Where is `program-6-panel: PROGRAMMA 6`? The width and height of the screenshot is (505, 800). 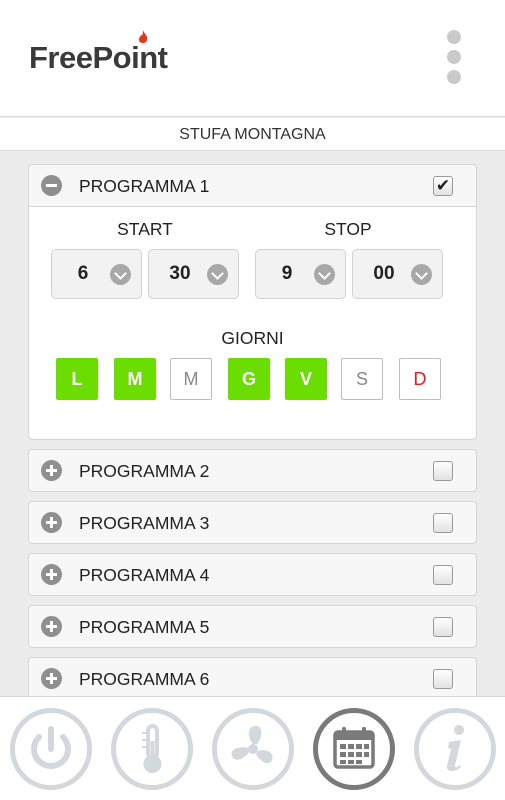 program-6-panel: PROGRAMMA 6 is located at coordinates (252, 676).